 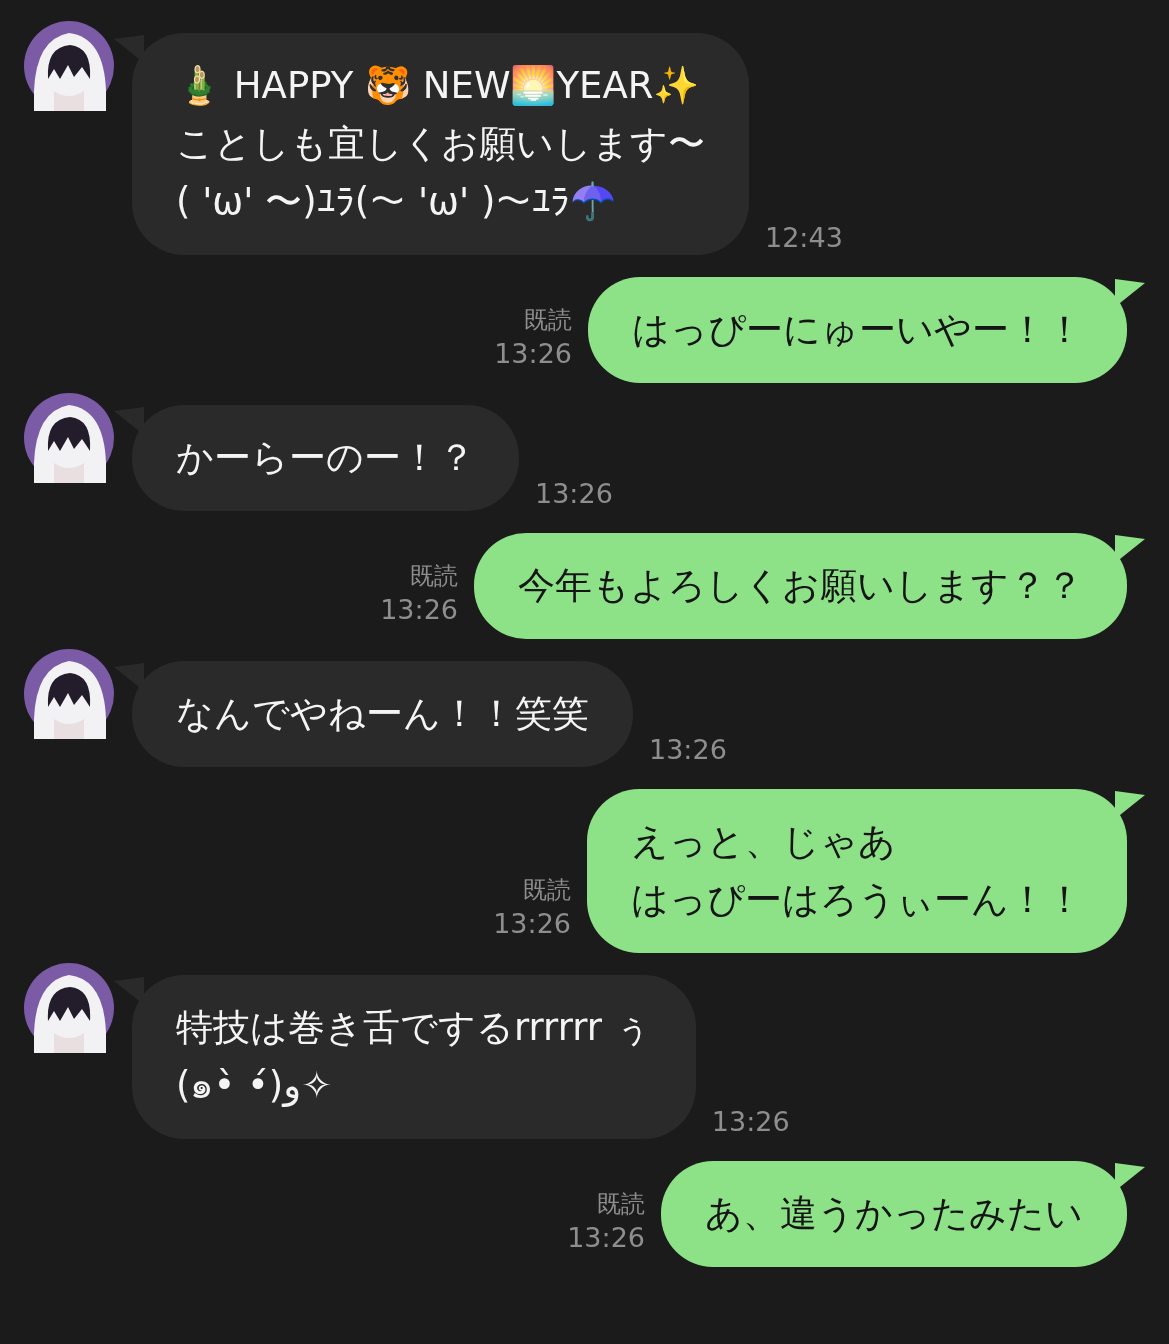 What do you see at coordinates (255, 1086) in the screenshot?
I see `message-text: (๑•̀ •́)و✧` at bounding box center [255, 1086].